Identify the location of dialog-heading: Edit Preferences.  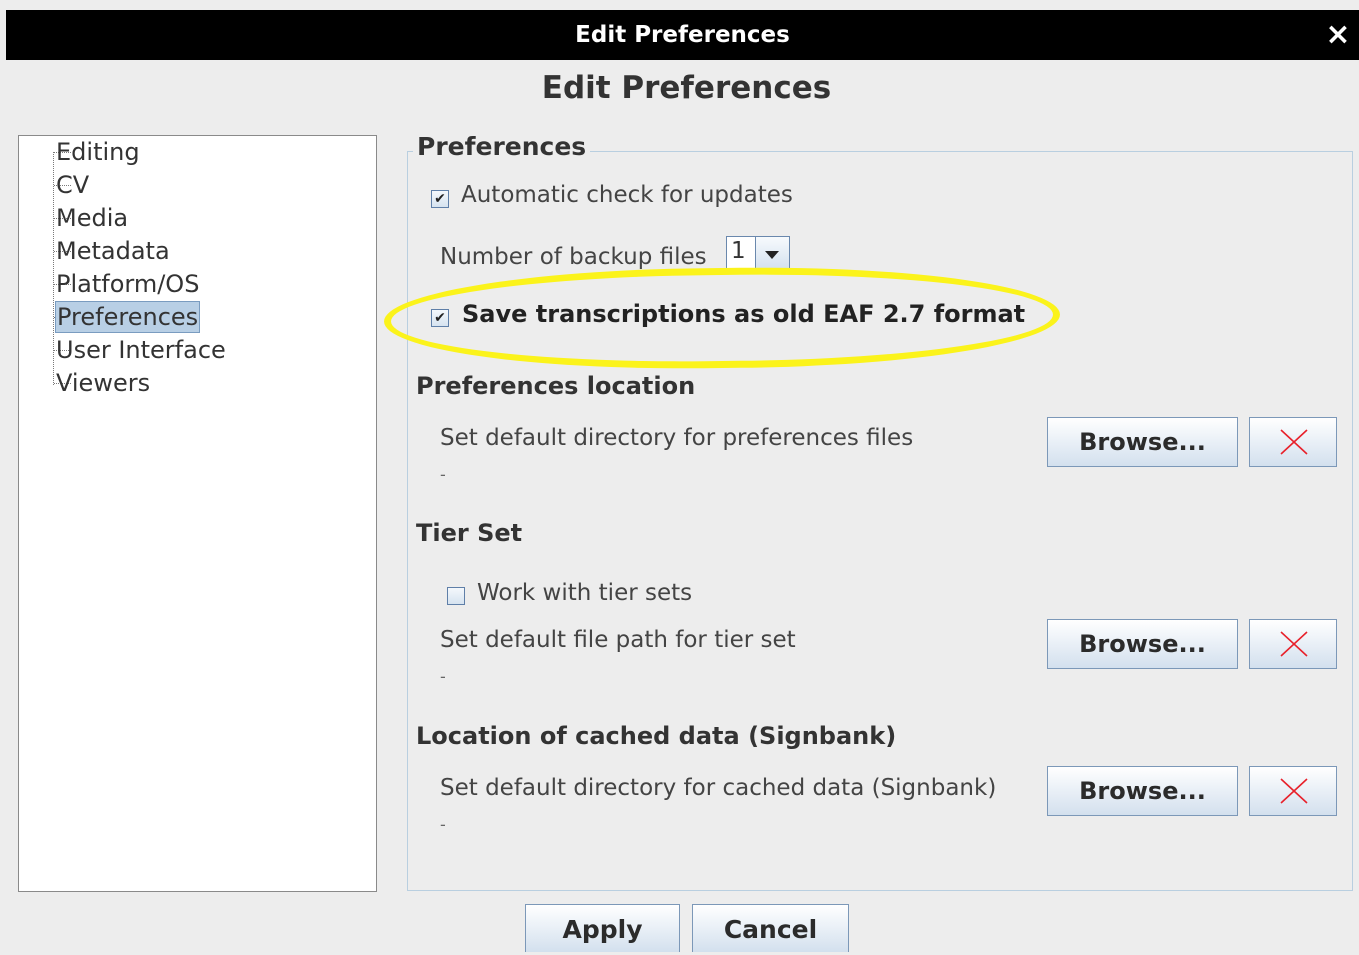
(686, 88).